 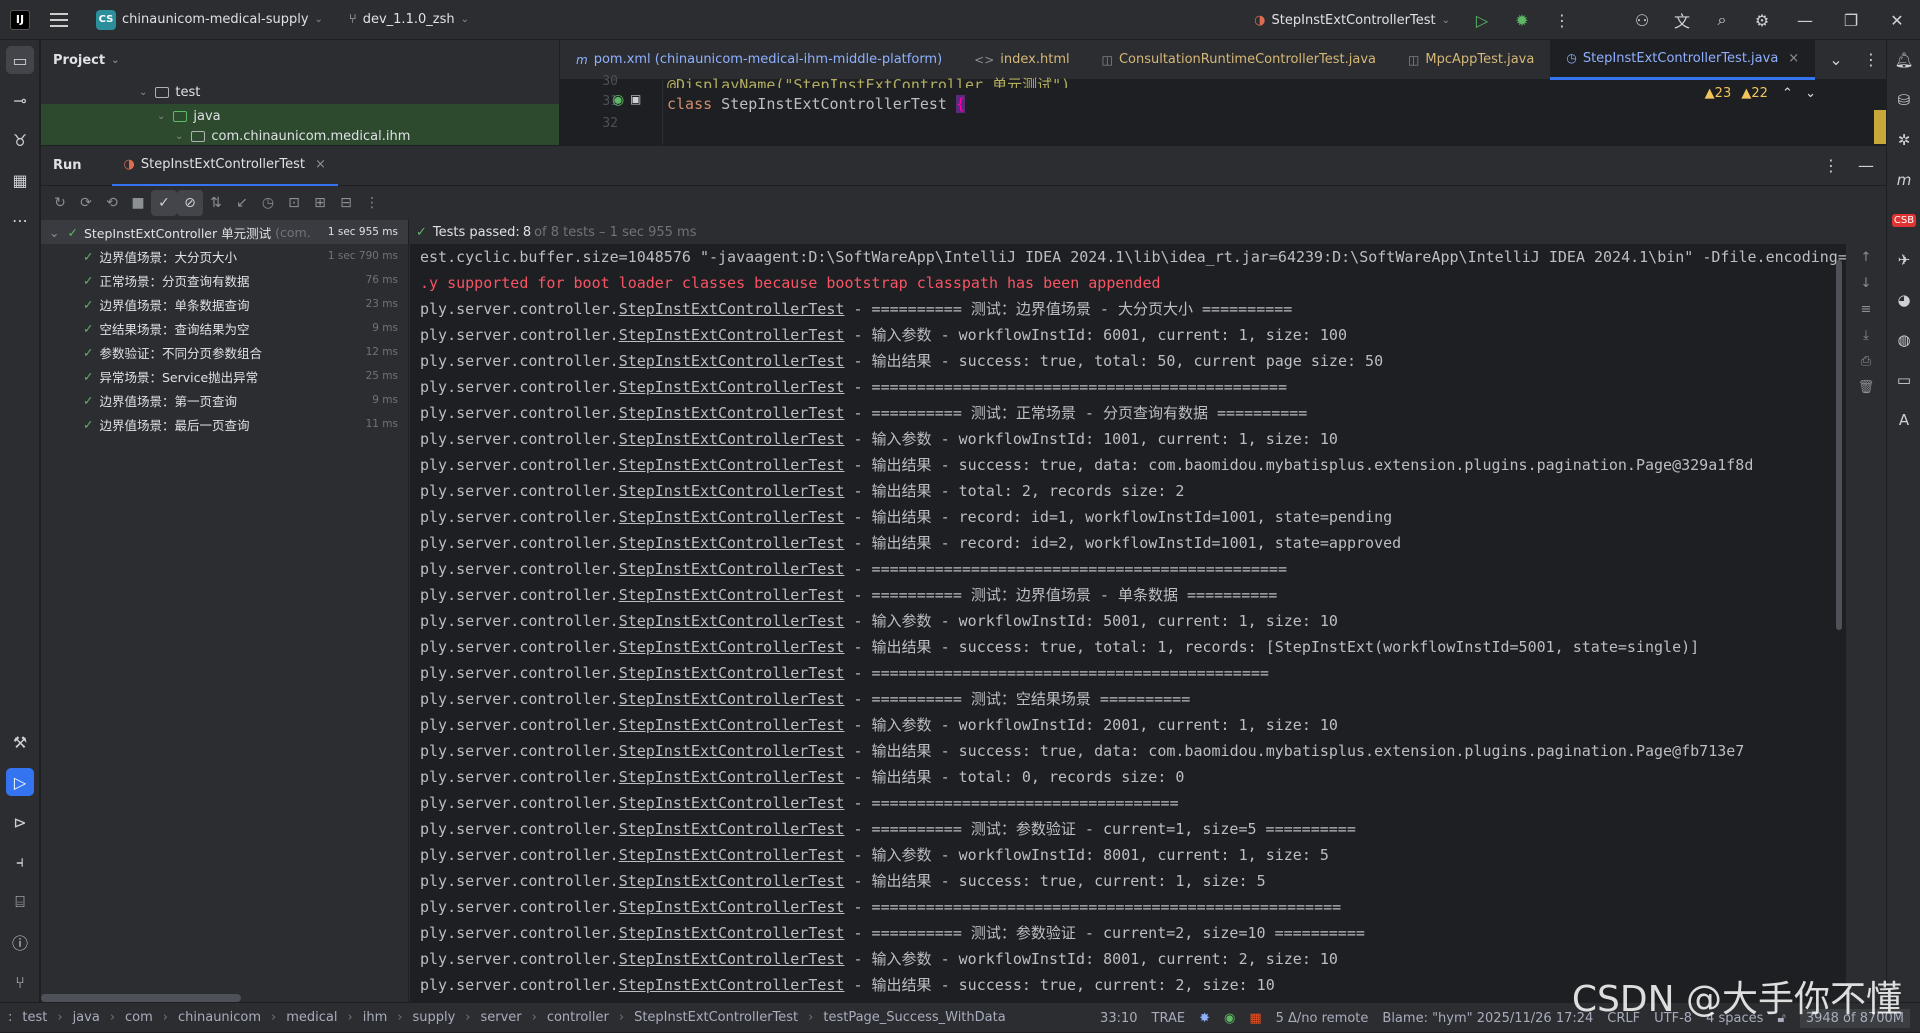 What do you see at coordinates (1239, 60) in the screenshot?
I see `tab-consultation-test: ◫ ConsultationRuntimeControllerTest.java` at bounding box center [1239, 60].